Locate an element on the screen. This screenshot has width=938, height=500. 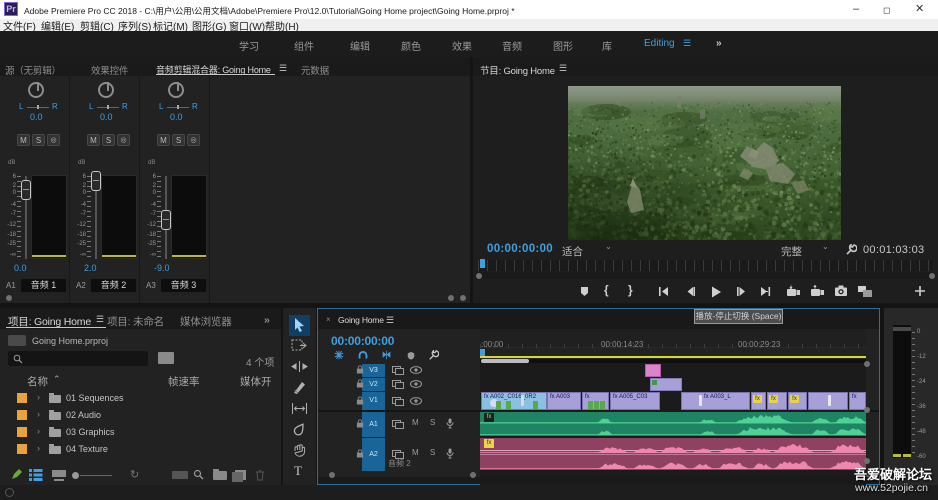
svg-text: T is located at coordinates (298, 470).